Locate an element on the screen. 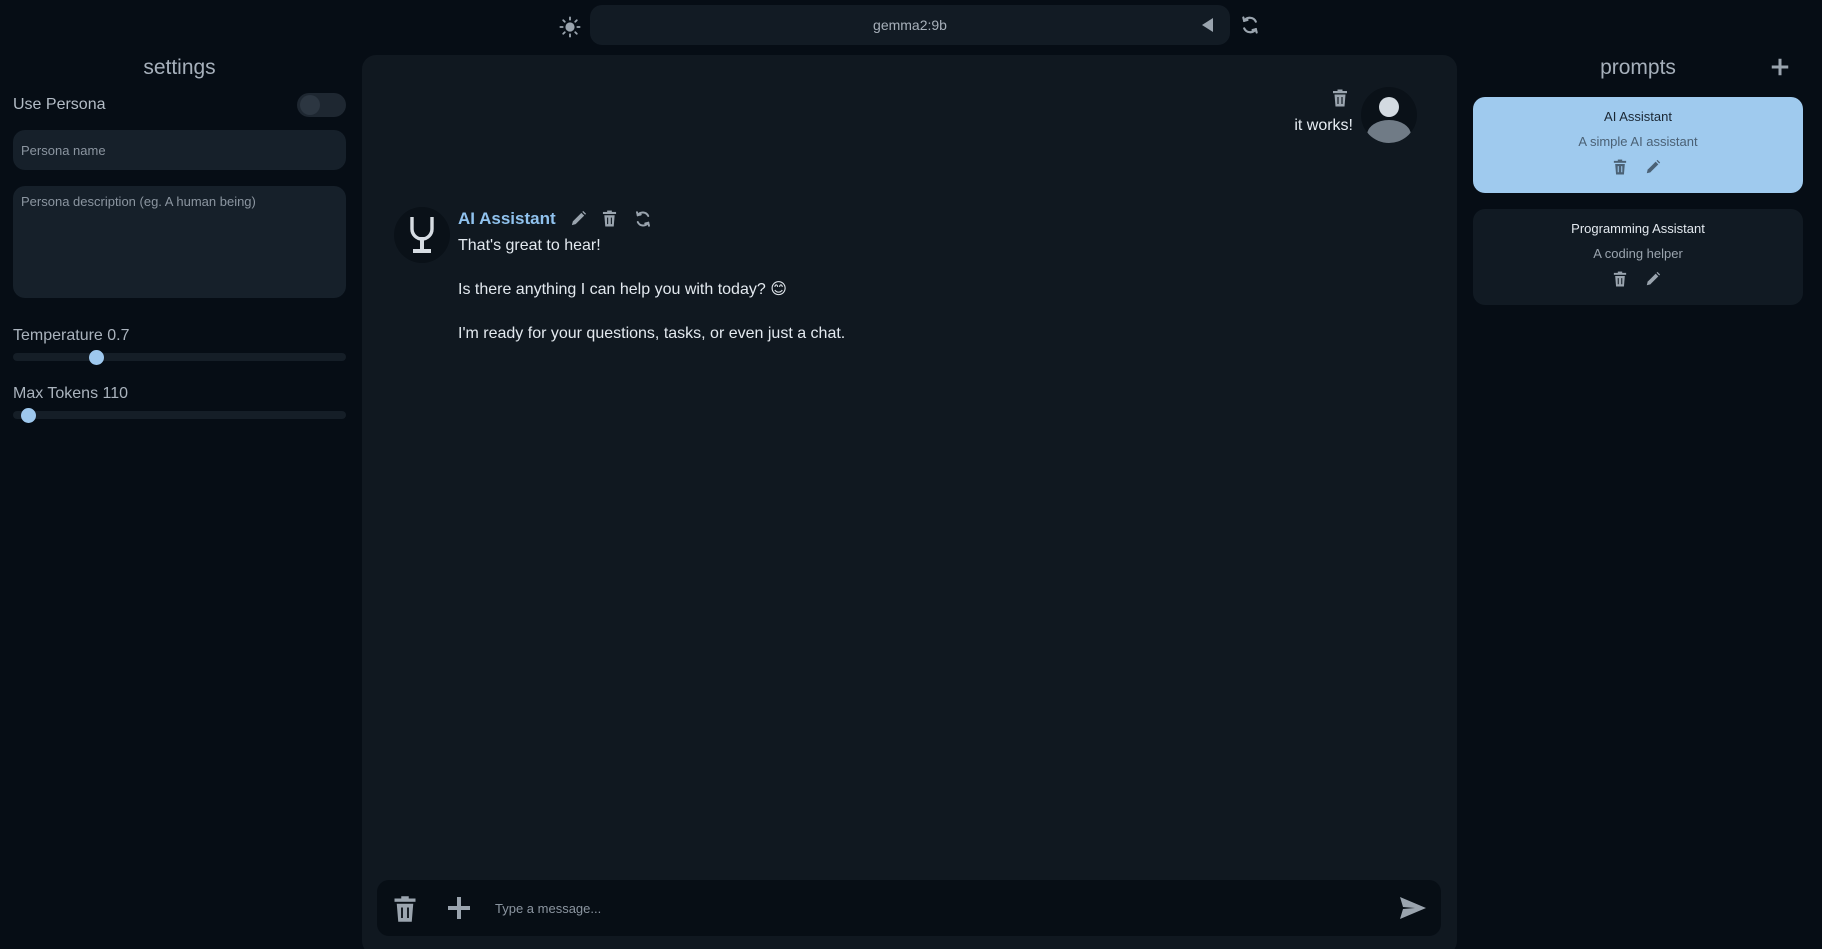 This screenshot has height=949, width=1822. theme-toggle-button is located at coordinates (570, 27).